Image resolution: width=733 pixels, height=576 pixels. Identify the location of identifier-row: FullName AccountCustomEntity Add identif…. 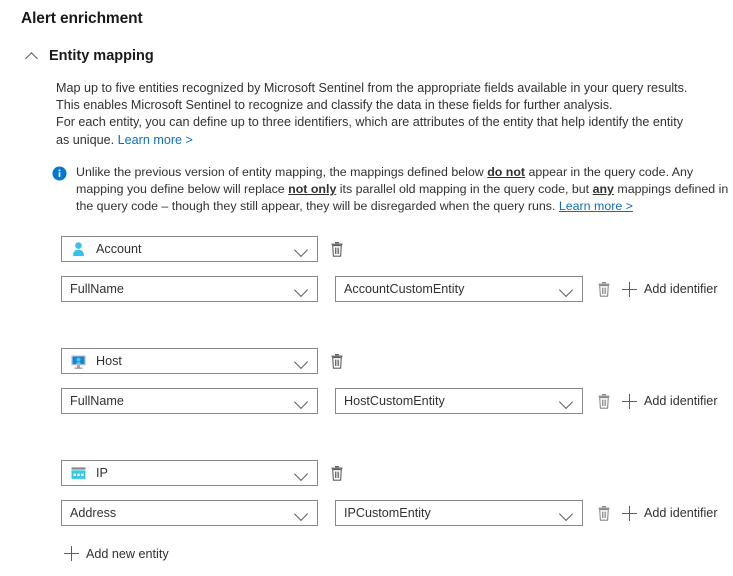
(366, 289).